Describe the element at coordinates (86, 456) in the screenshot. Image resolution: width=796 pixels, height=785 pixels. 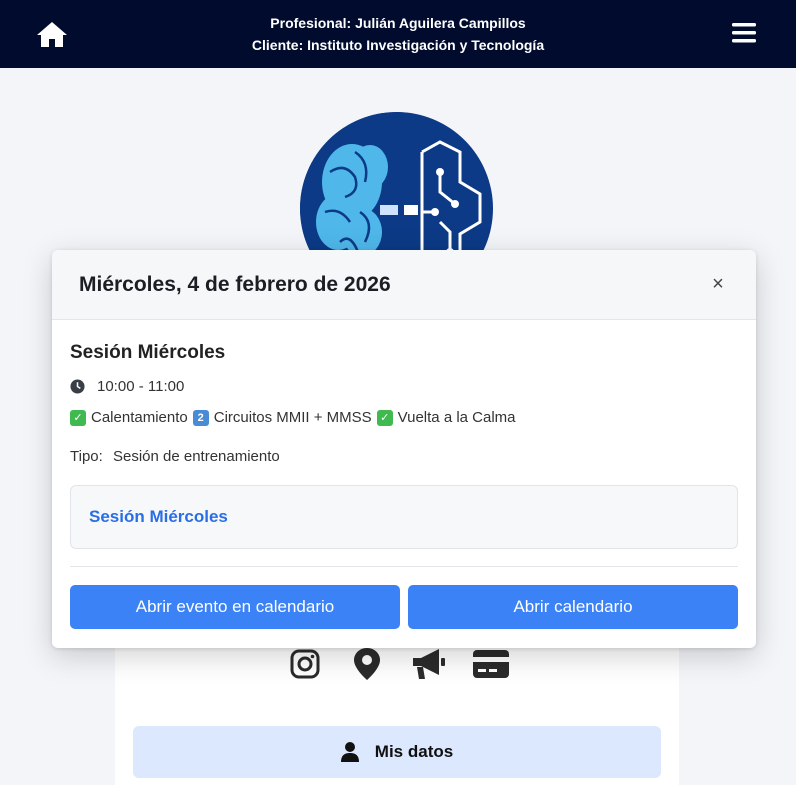
I see `event-type-label: Tipo:` at that location.